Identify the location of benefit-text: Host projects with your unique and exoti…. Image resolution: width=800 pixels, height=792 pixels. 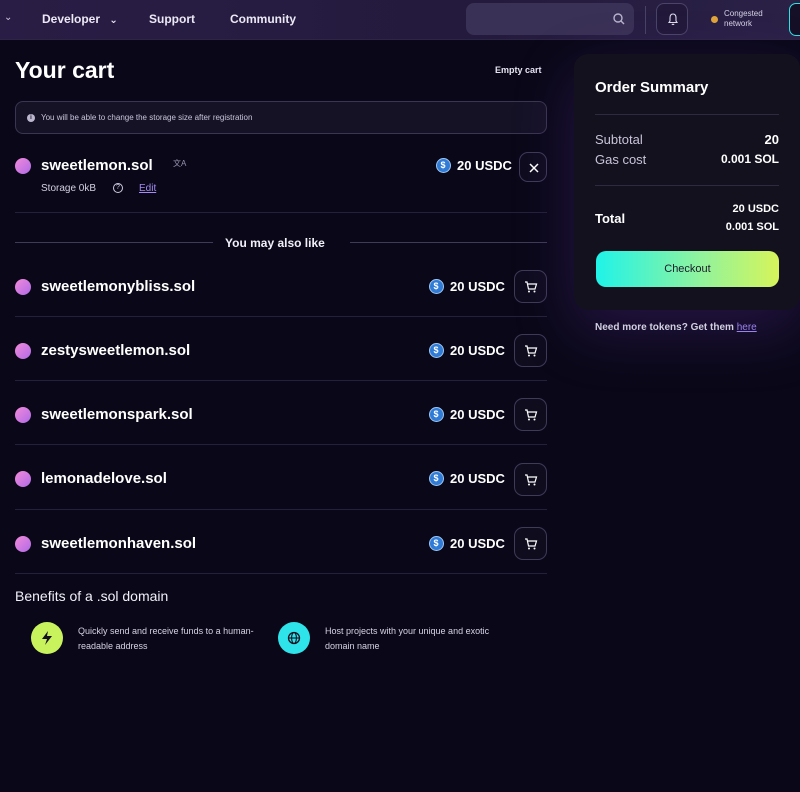
(407, 638).